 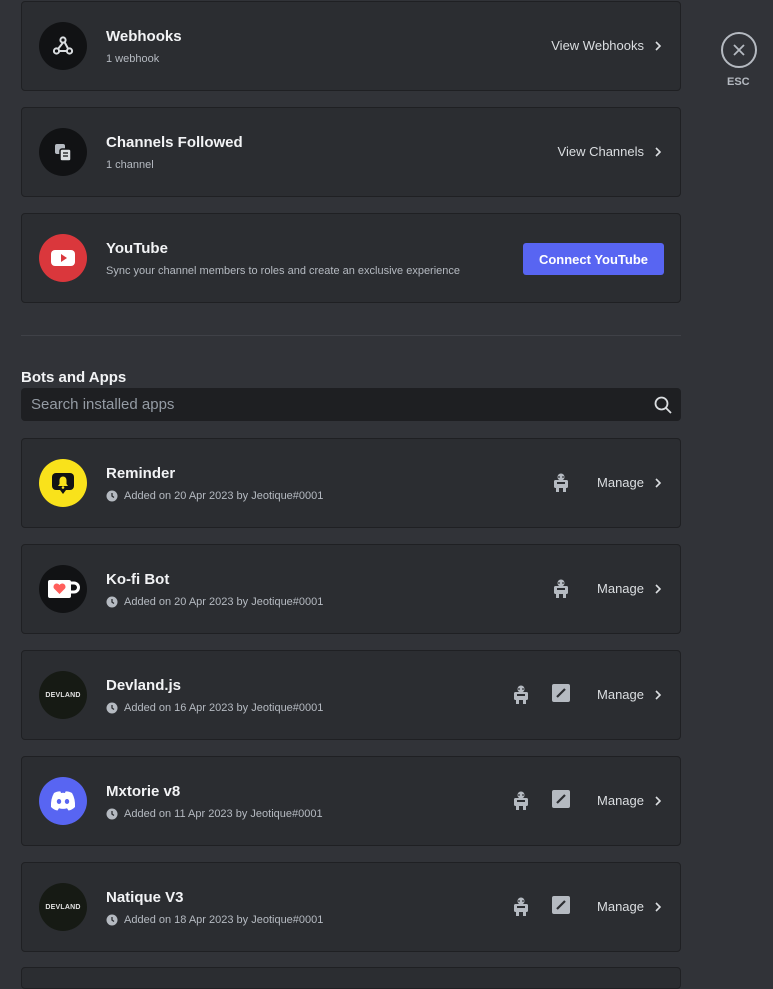 I want to click on bell-icon, so click(x=63, y=483).